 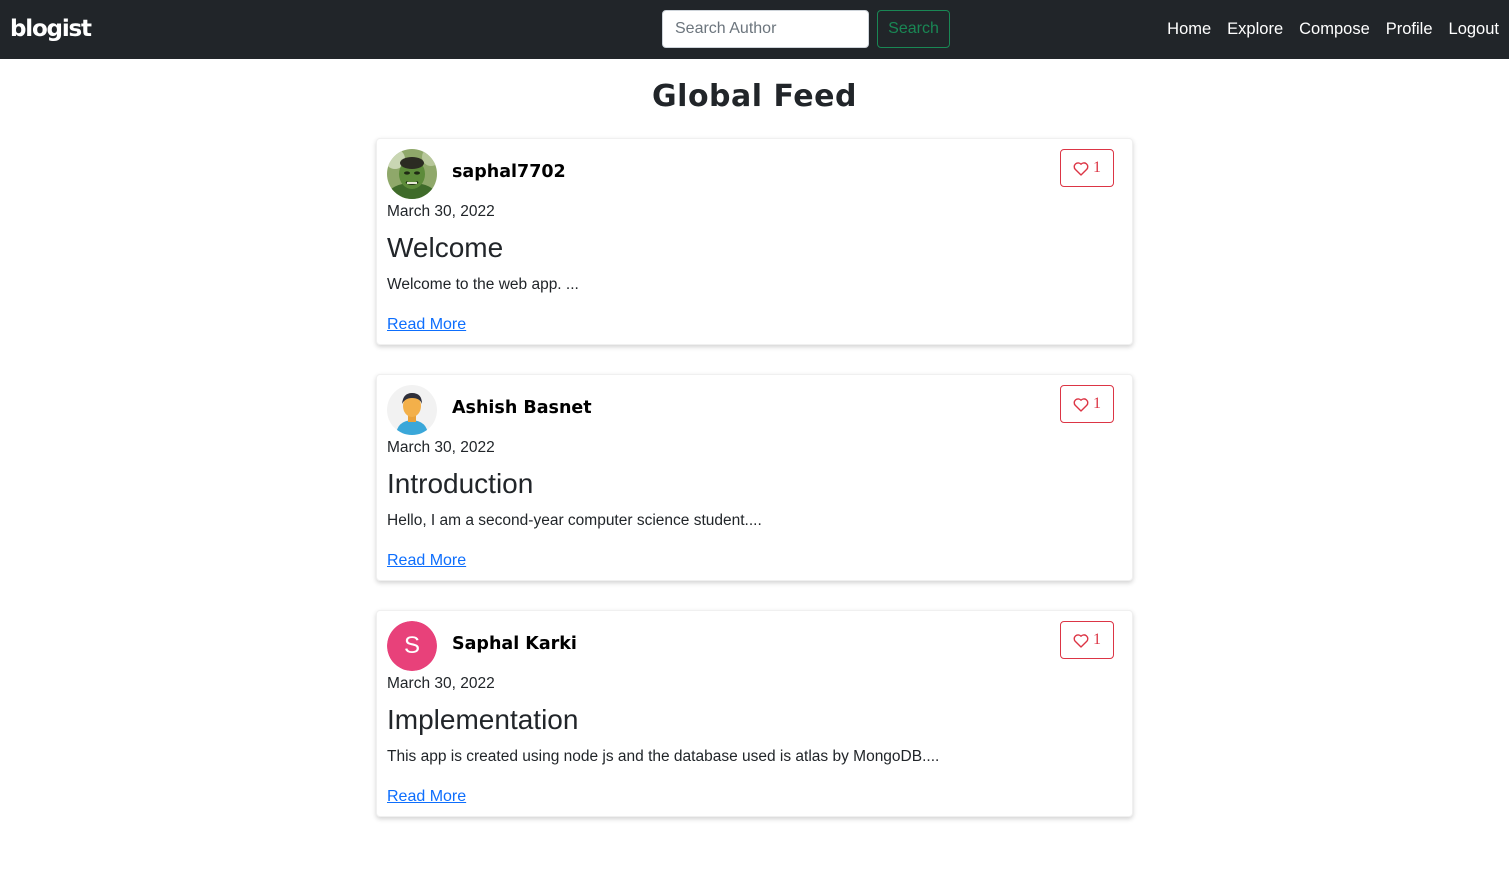 I want to click on author-name: saphal7702, so click(x=509, y=172).